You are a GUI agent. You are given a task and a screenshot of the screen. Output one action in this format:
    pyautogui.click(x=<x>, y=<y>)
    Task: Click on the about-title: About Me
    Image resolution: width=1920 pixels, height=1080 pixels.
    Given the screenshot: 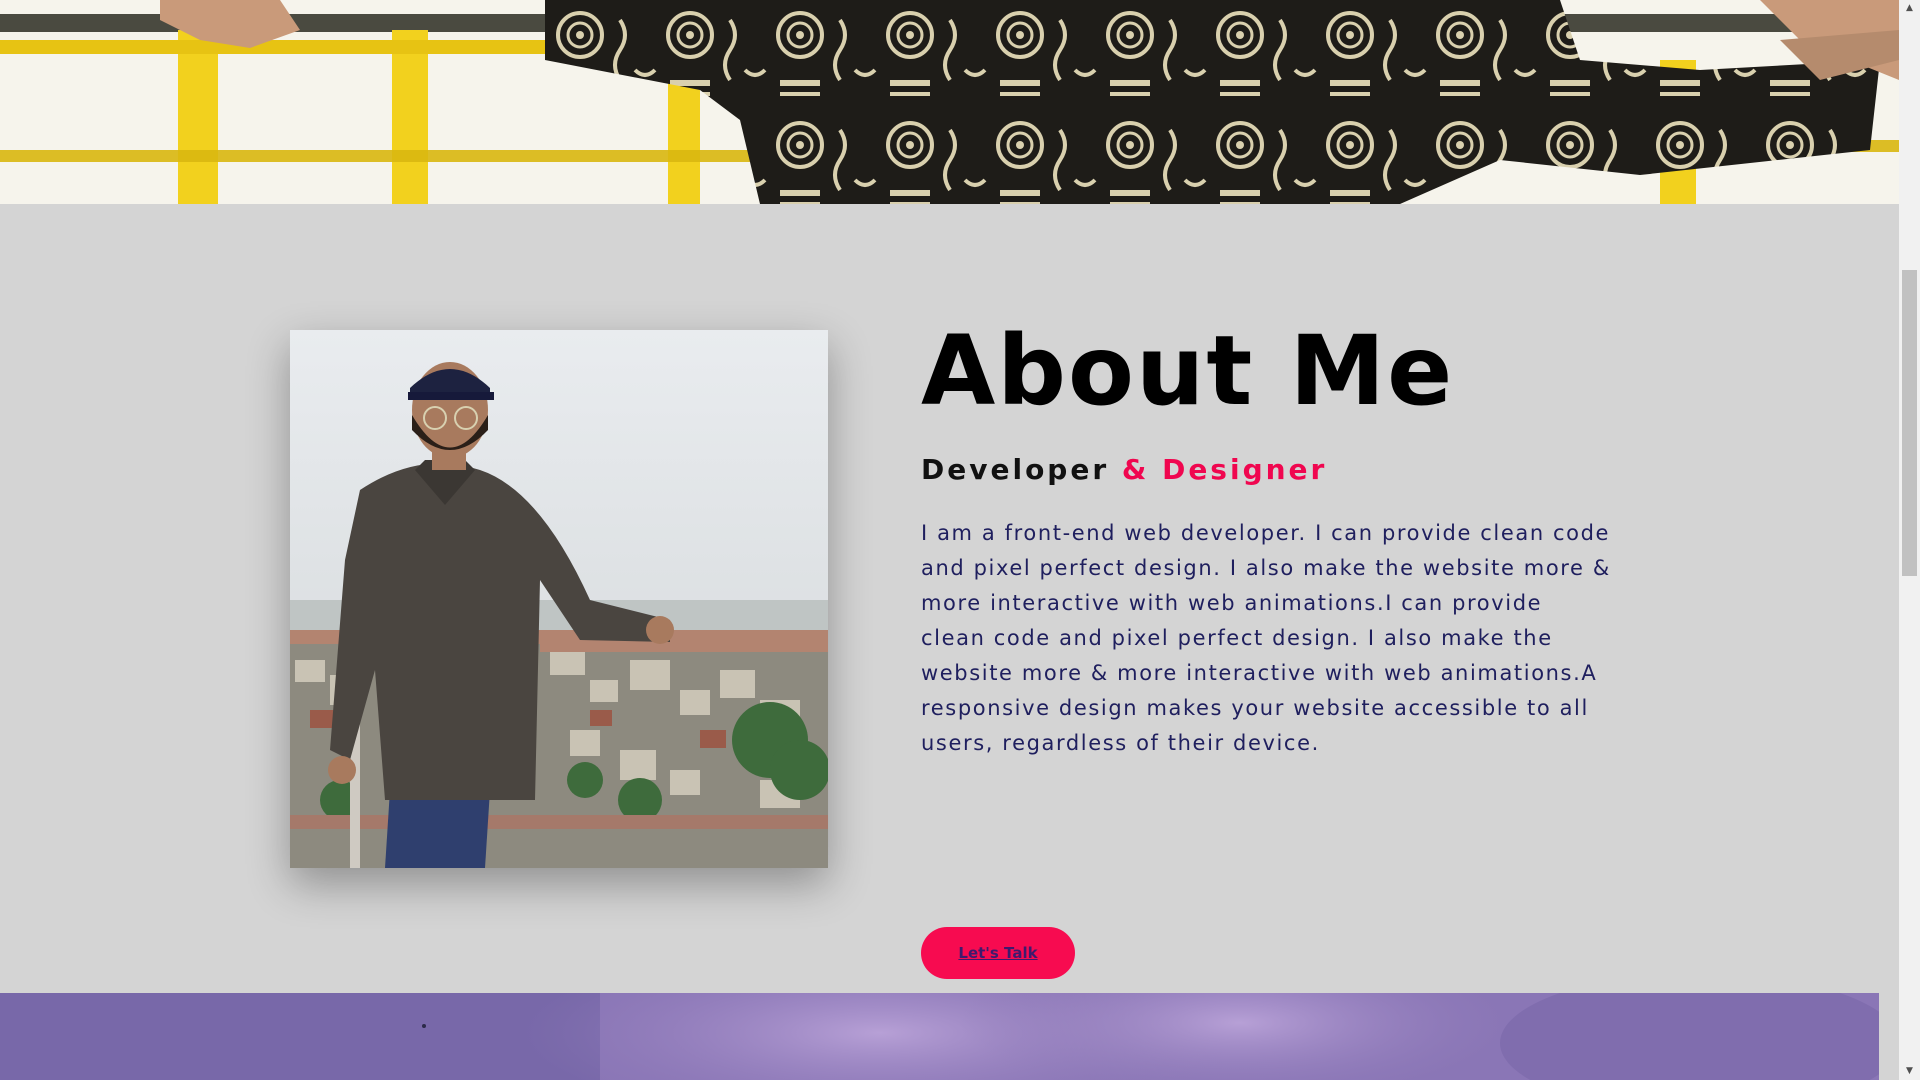 What is the action you would take?
    pyautogui.click(x=1188, y=371)
    